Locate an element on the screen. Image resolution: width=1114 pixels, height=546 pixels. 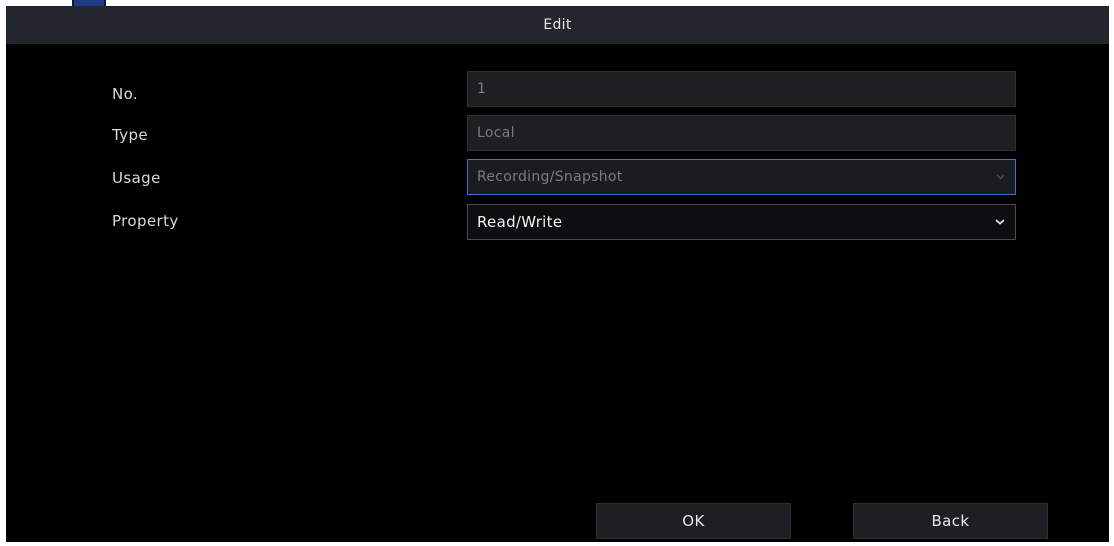
no-value: 1 is located at coordinates (482, 89).